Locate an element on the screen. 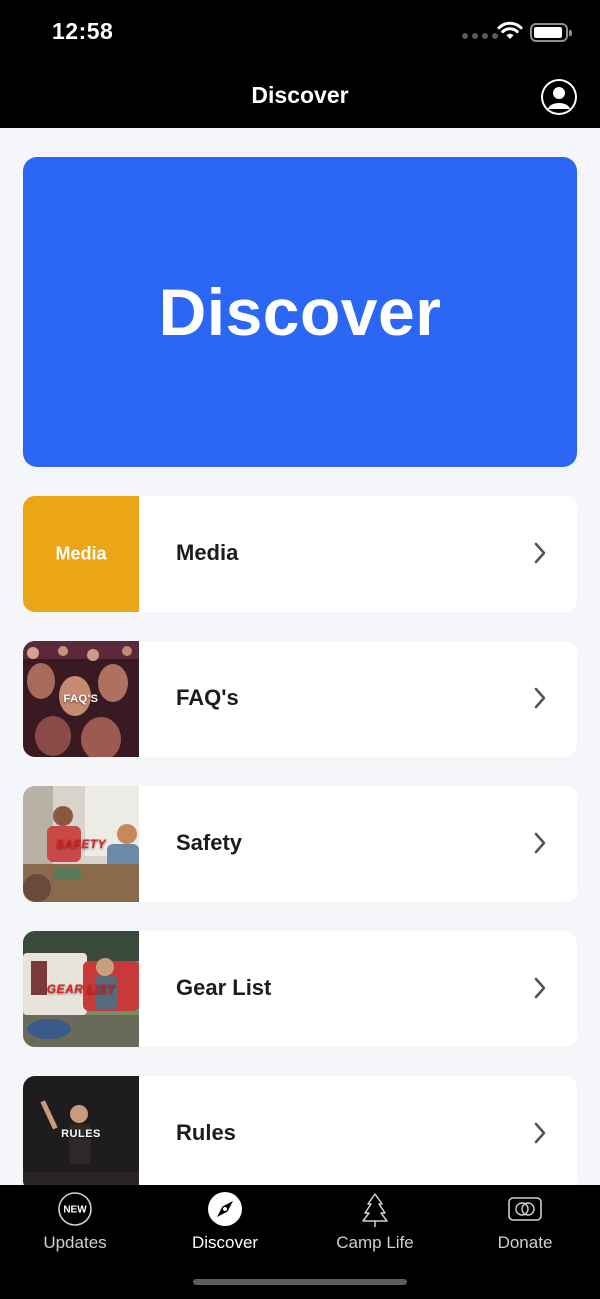  tab-label: Updates is located at coordinates (75, 1242).